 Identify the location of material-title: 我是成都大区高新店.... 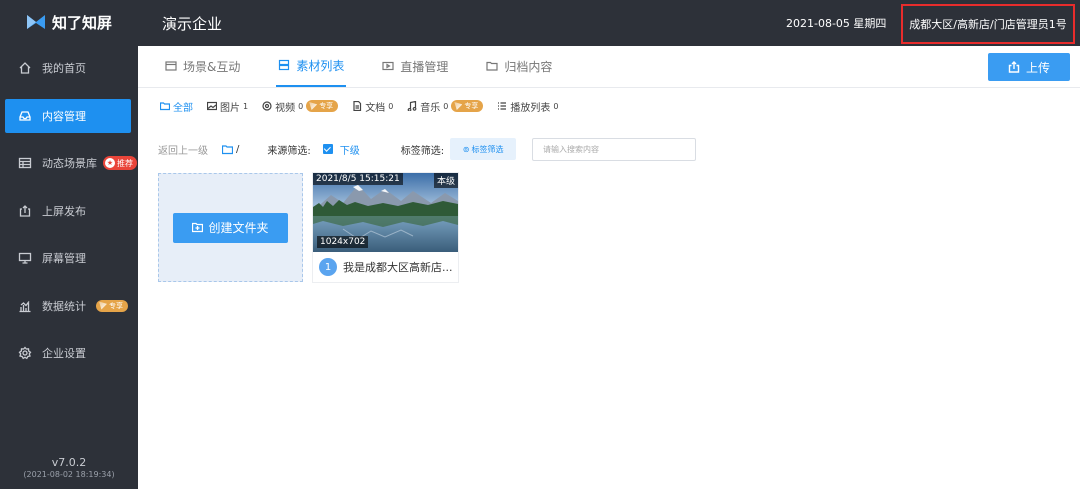
(398, 267).